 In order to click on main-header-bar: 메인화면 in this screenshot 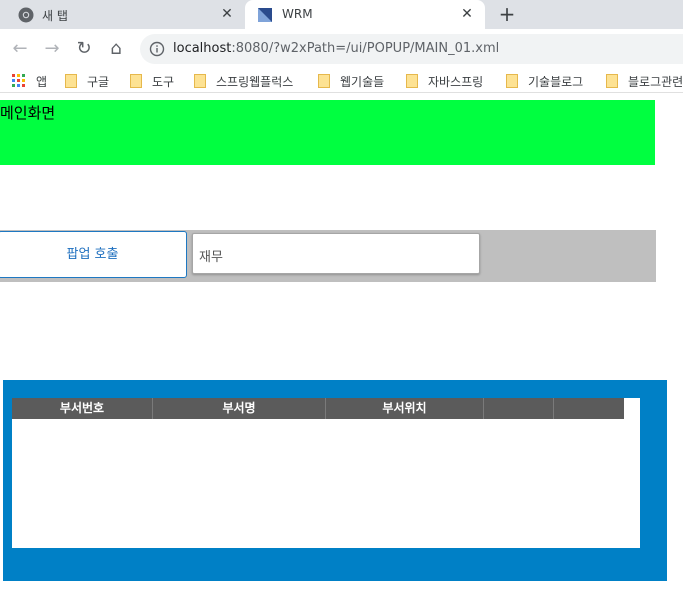, I will do `click(327, 132)`.